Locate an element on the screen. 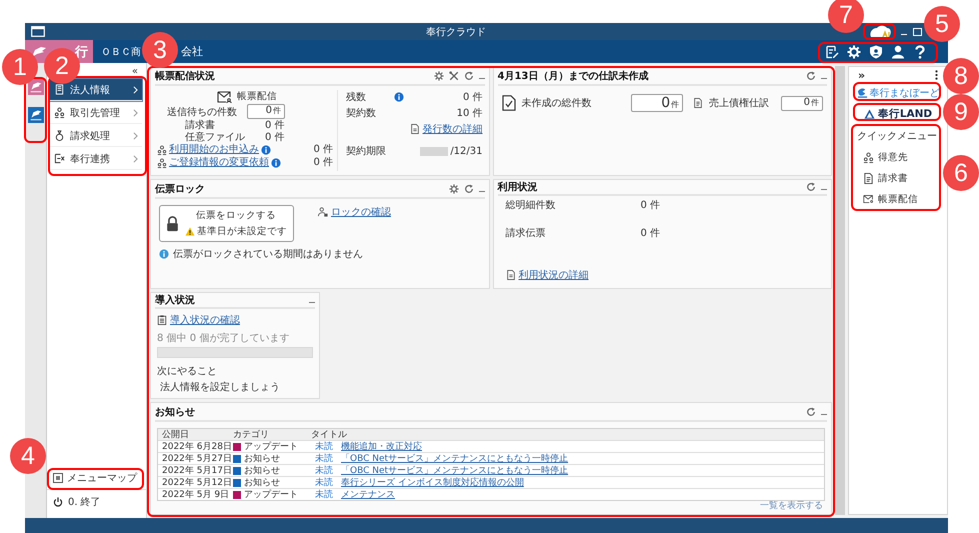 The height and width of the screenshot is (533, 979). link-icon is located at coordinates (59, 158).